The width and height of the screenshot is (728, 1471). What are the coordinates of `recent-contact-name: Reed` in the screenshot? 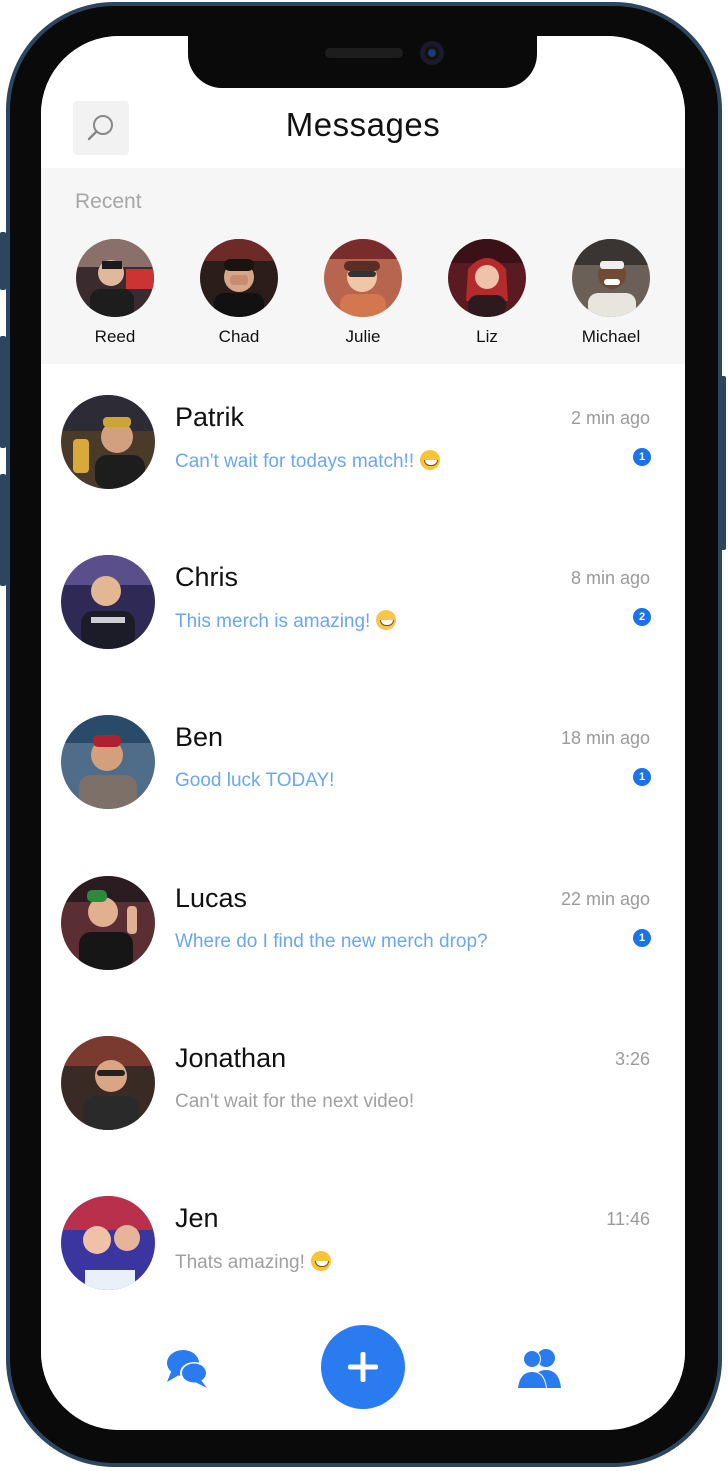 It's located at (115, 336).